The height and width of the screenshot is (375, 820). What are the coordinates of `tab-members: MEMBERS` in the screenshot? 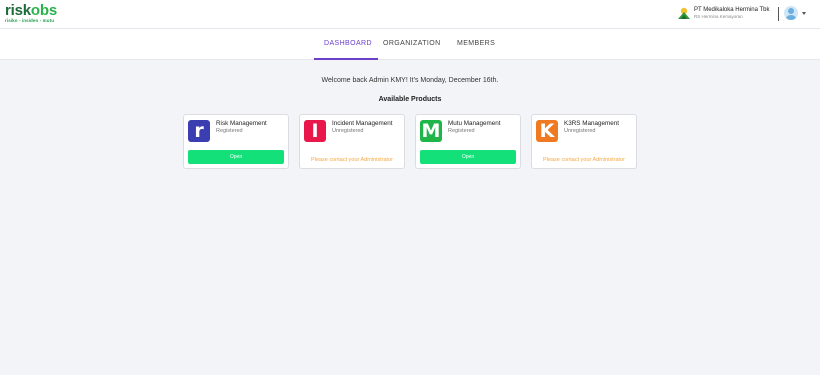 It's located at (476, 43).